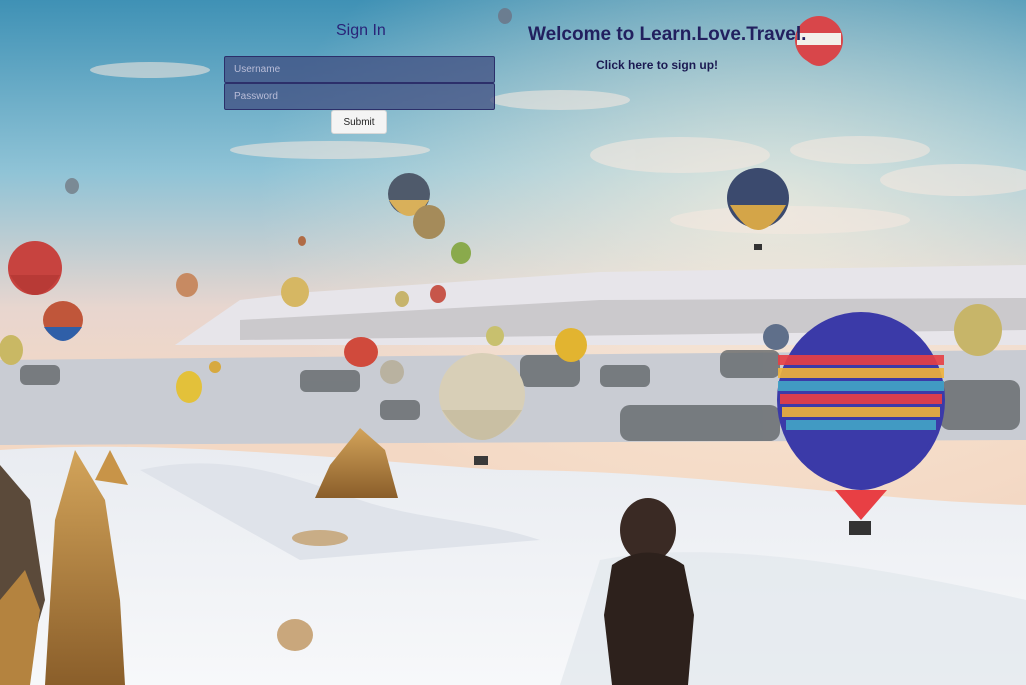  Describe the element at coordinates (359, 69) in the screenshot. I see `username-input` at that location.